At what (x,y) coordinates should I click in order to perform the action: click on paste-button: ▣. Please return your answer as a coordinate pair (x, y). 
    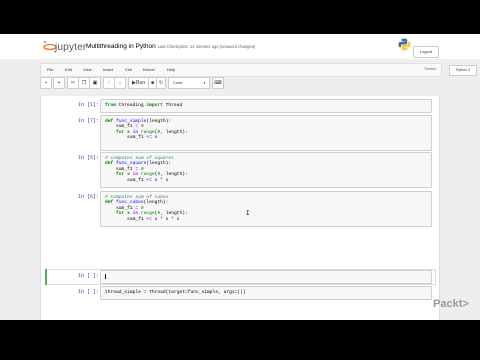
    Looking at the image, I should click on (95, 83).